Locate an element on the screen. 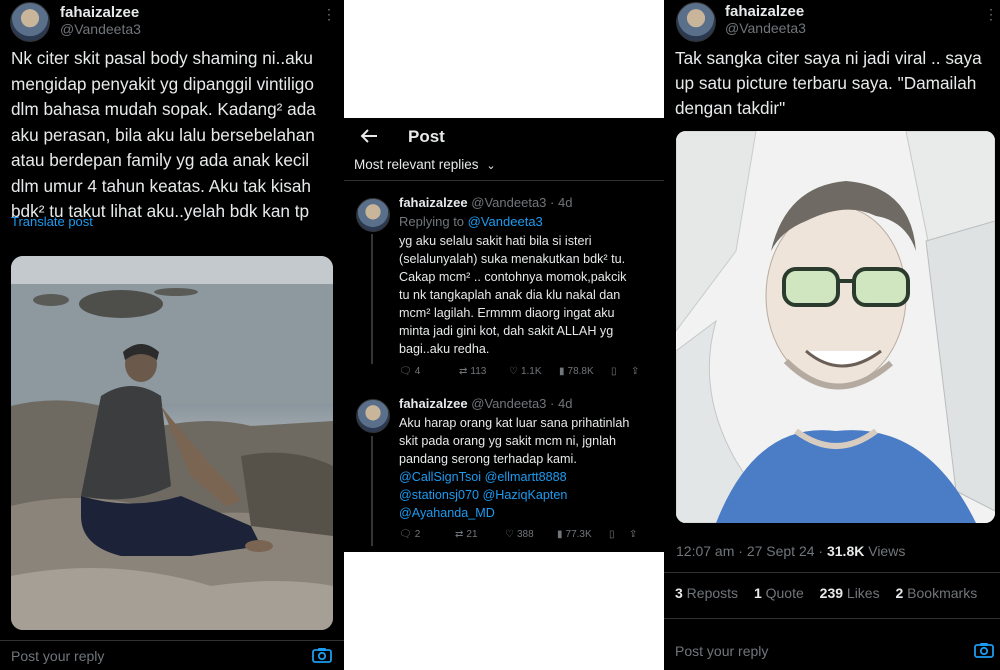 This screenshot has height=670, width=1000. reply-count: 4 is located at coordinates (417, 371).